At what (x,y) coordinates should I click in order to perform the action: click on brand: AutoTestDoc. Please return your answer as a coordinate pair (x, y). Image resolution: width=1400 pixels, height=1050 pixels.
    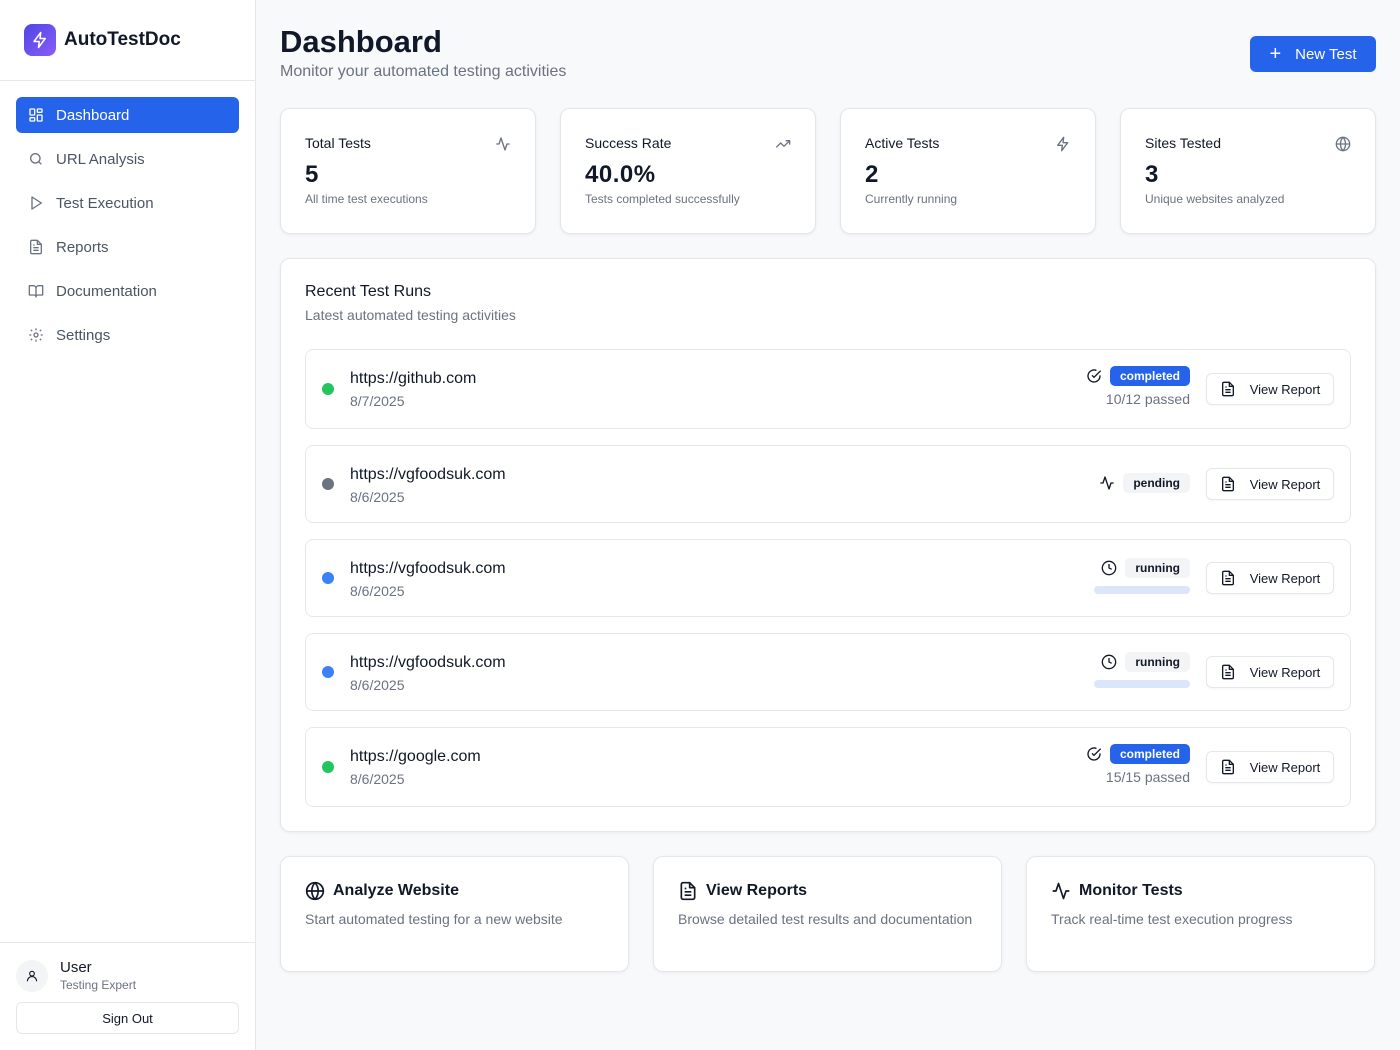
    Looking at the image, I should click on (127, 40).